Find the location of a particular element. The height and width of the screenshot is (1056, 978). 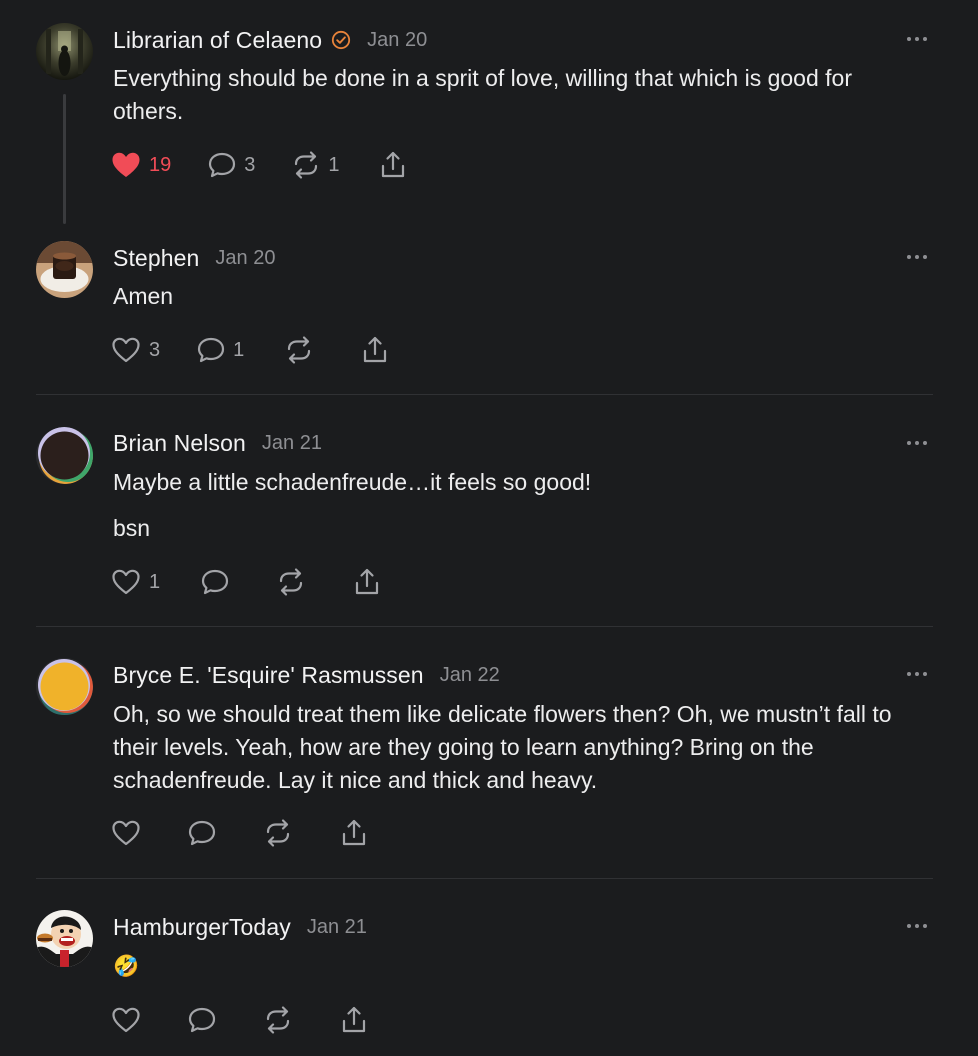

comment-actions: 3 1 is located at coordinates (250, 350).